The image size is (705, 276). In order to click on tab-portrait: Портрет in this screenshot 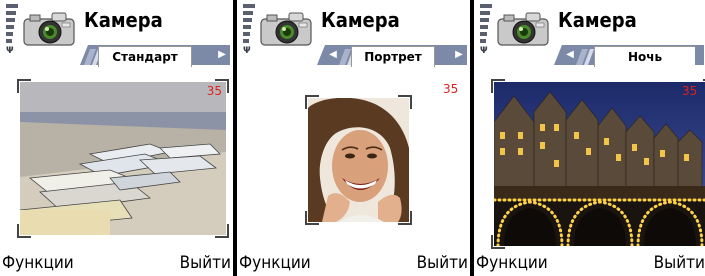, I will do `click(393, 56)`.